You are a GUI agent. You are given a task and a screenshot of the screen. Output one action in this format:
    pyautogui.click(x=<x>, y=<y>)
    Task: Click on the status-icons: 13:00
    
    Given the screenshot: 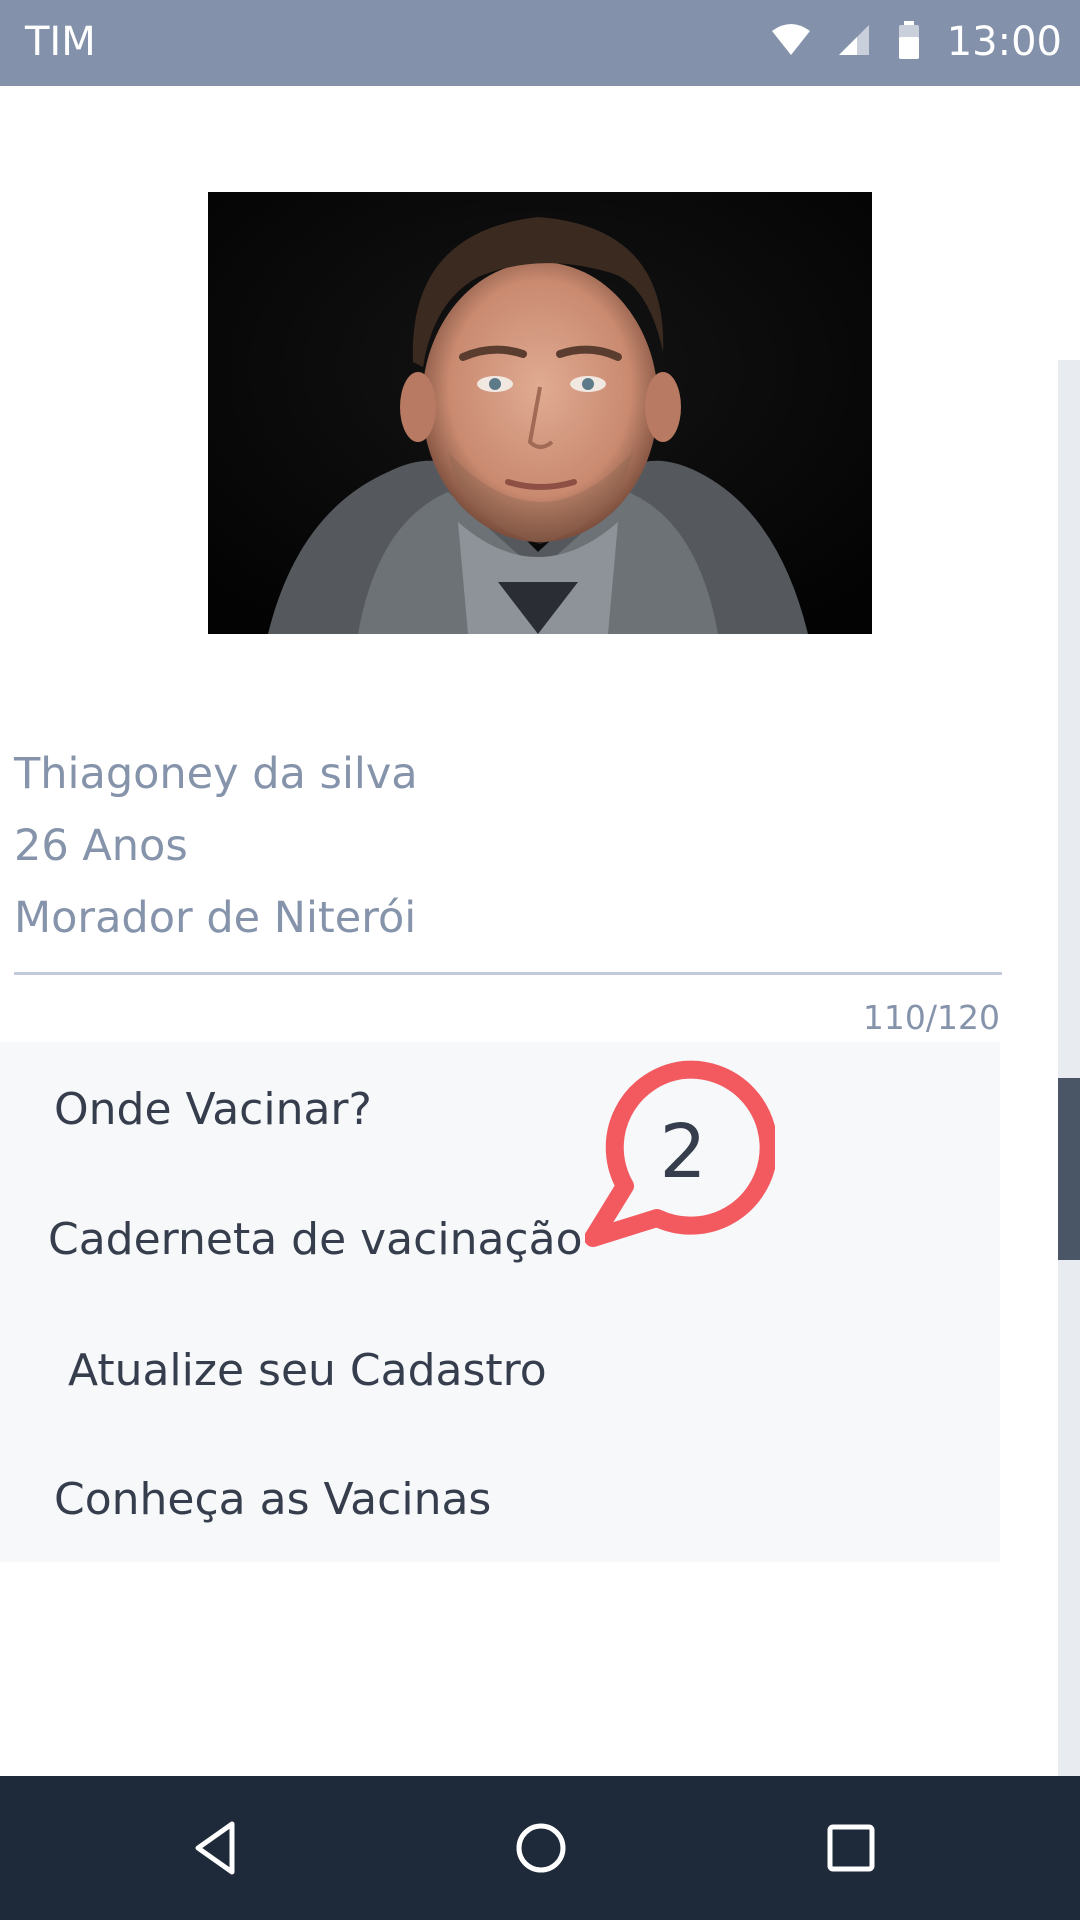 What is the action you would take?
    pyautogui.click(x=916, y=42)
    